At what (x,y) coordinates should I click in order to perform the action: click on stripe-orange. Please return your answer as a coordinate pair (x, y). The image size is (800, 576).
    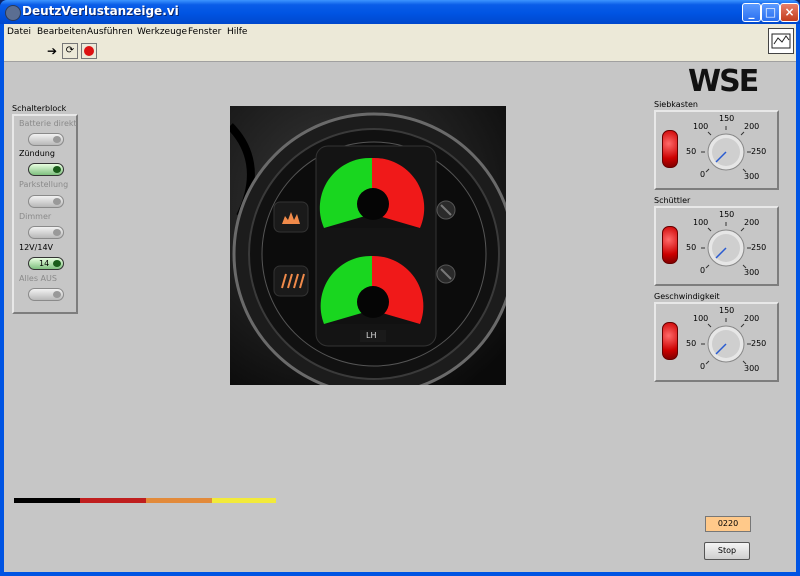
    Looking at the image, I should click on (179, 500).